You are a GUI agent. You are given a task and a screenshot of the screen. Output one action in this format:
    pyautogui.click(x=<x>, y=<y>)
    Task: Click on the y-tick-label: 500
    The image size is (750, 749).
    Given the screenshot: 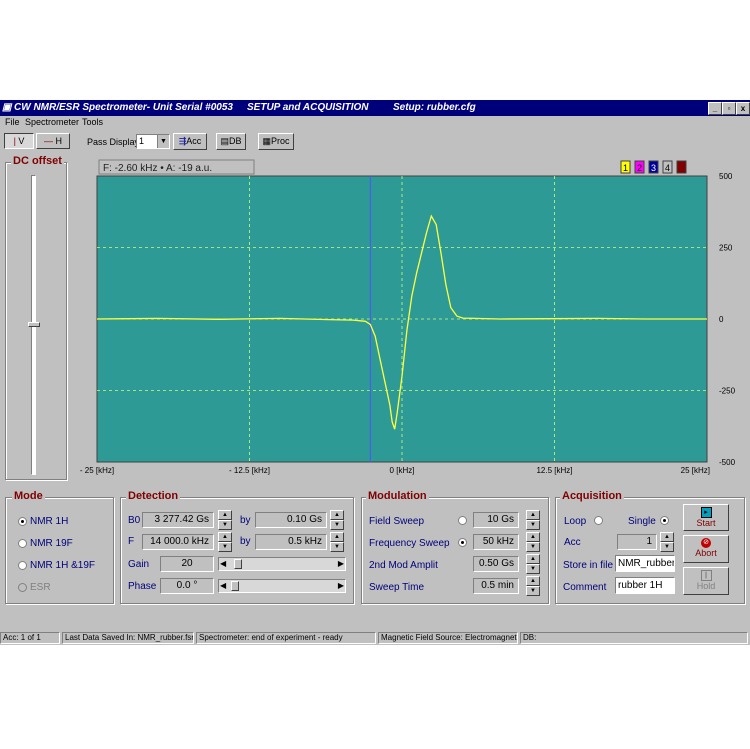 What is the action you would take?
    pyautogui.click(x=726, y=176)
    